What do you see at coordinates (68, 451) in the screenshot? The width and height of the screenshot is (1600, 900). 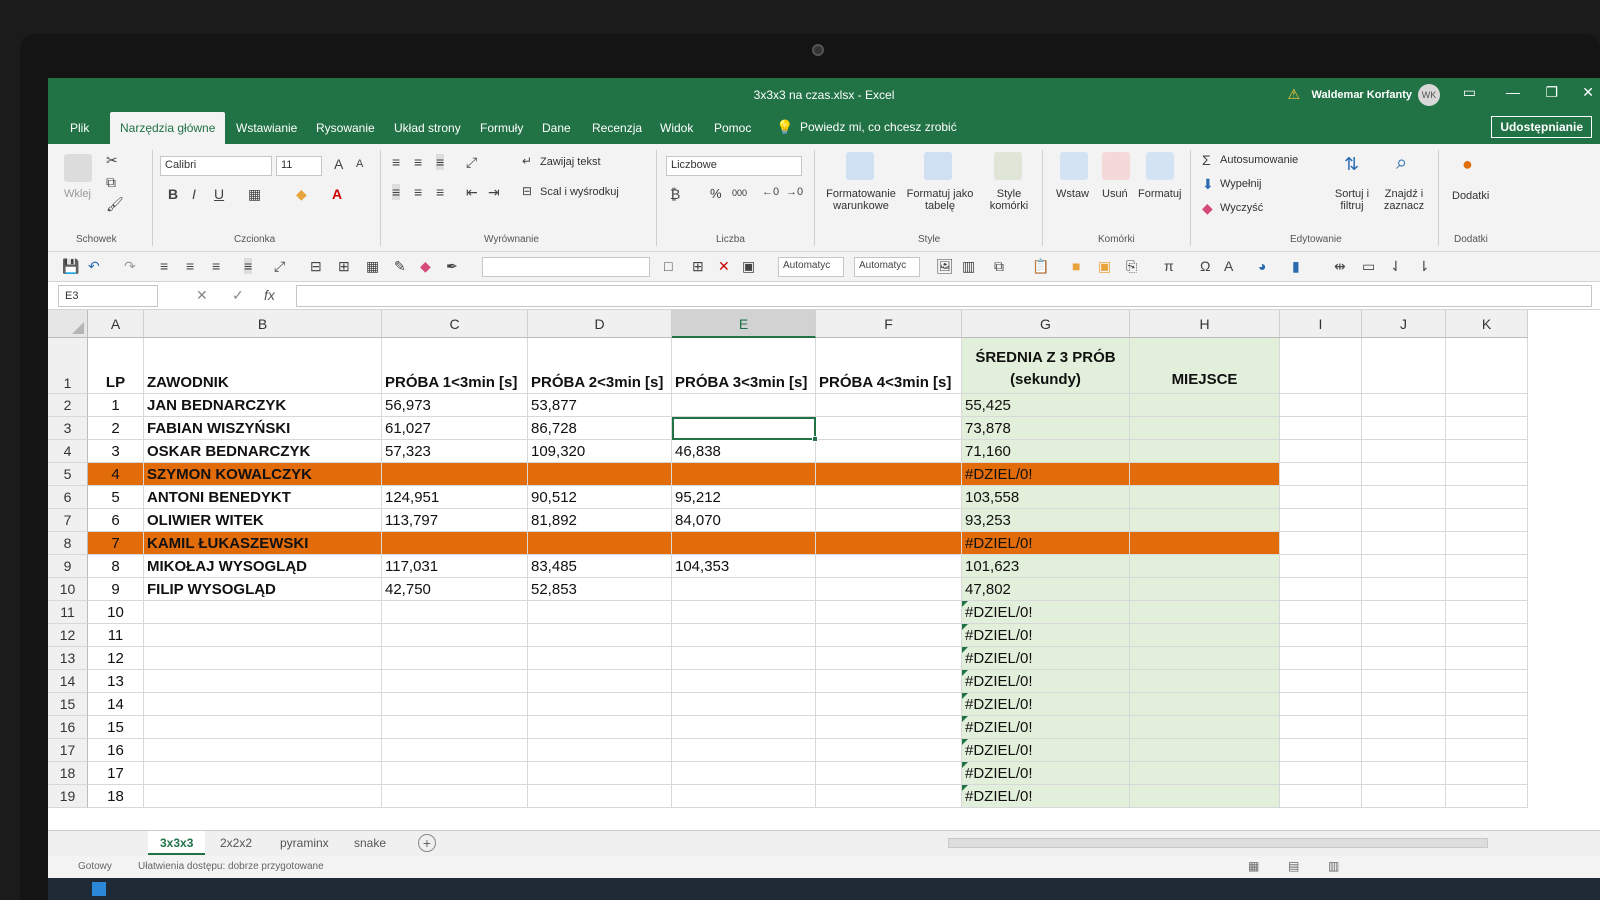 I see `row-header: 4` at bounding box center [68, 451].